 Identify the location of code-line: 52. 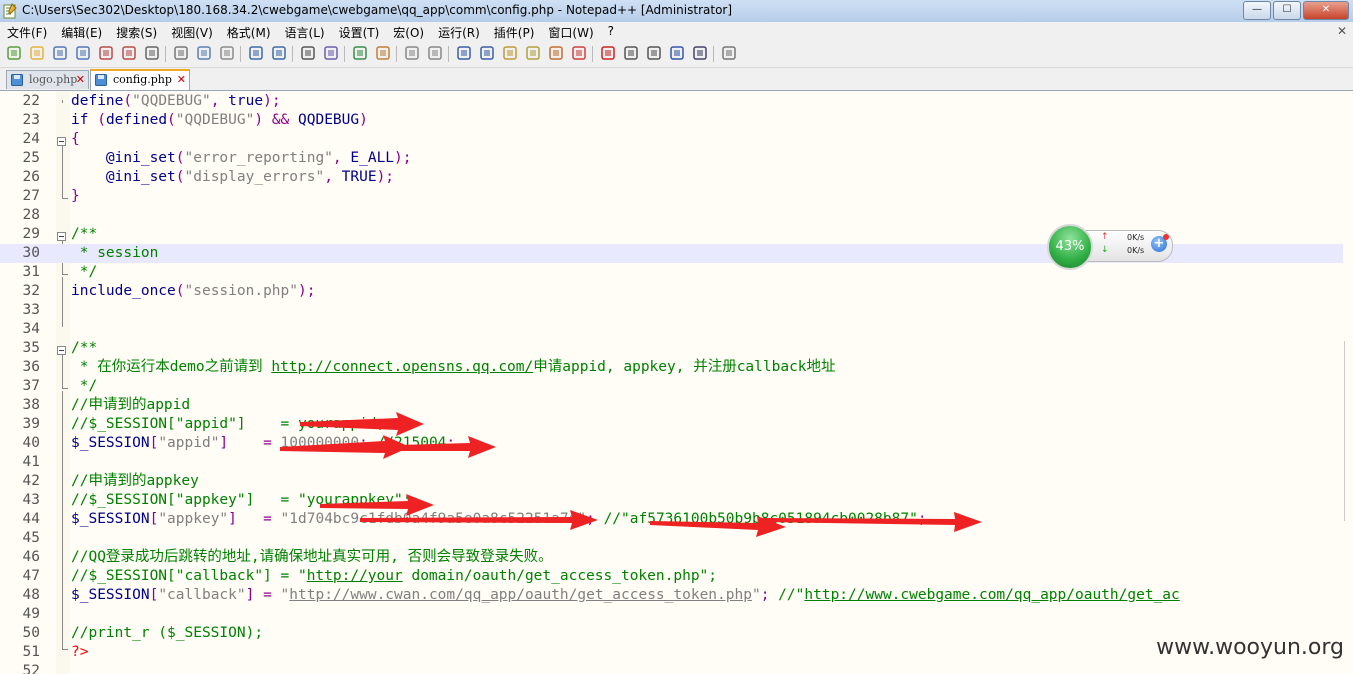
(676, 668).